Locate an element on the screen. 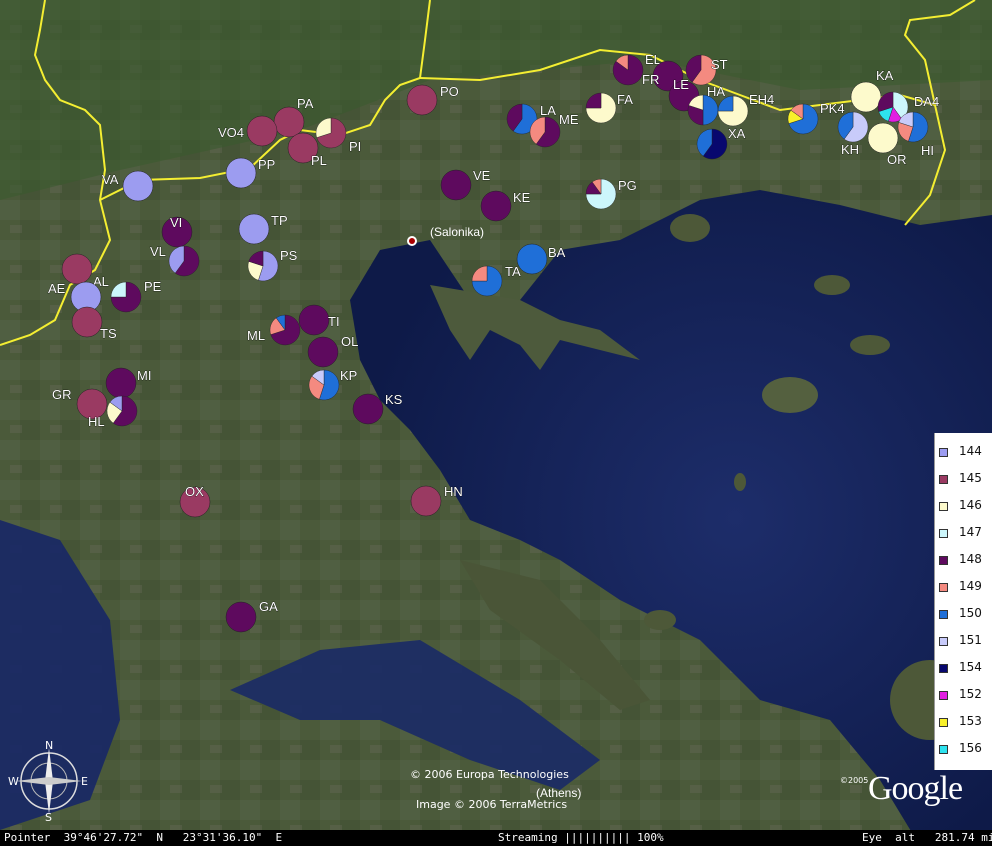 This screenshot has height=846, width=992. compass-s: S is located at coordinates (48, 816).